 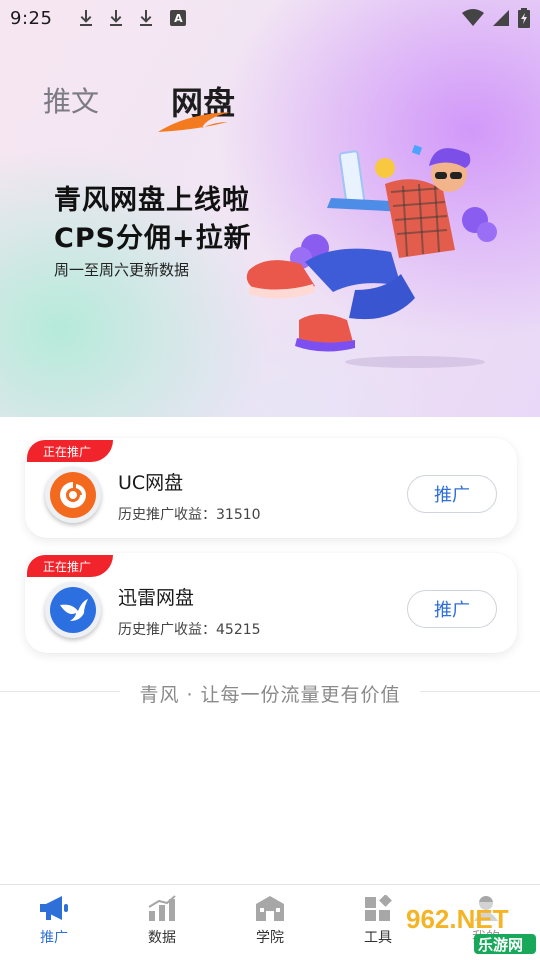 What do you see at coordinates (270, 938) in the screenshot?
I see `nav-label: 学院` at bounding box center [270, 938].